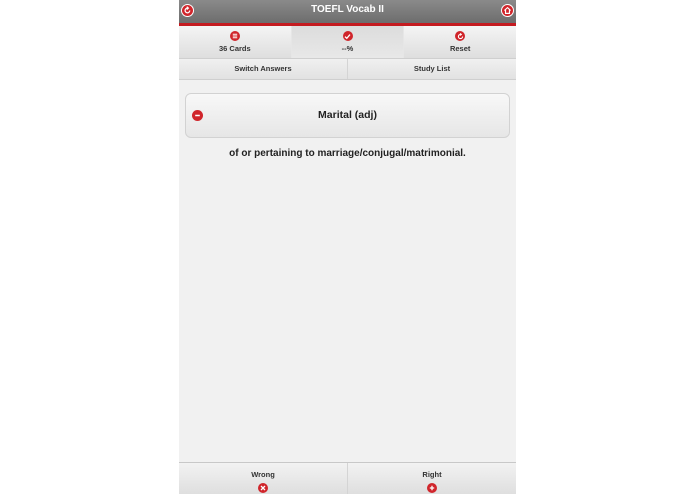 The image size is (695, 494). What do you see at coordinates (460, 48) in the screenshot?
I see `reset-label: Reset` at bounding box center [460, 48].